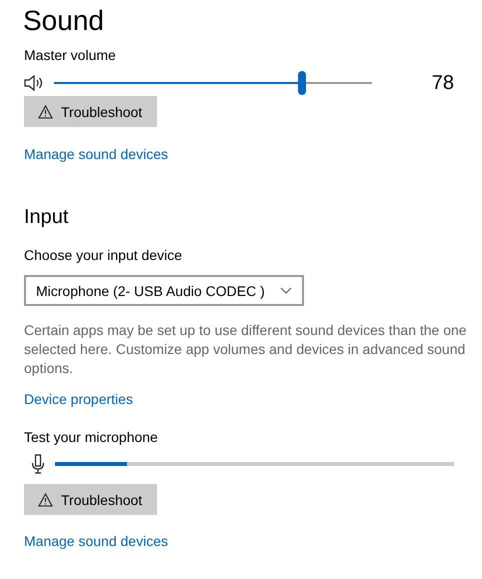  What do you see at coordinates (302, 83) in the screenshot?
I see `slider-thumb` at bounding box center [302, 83].